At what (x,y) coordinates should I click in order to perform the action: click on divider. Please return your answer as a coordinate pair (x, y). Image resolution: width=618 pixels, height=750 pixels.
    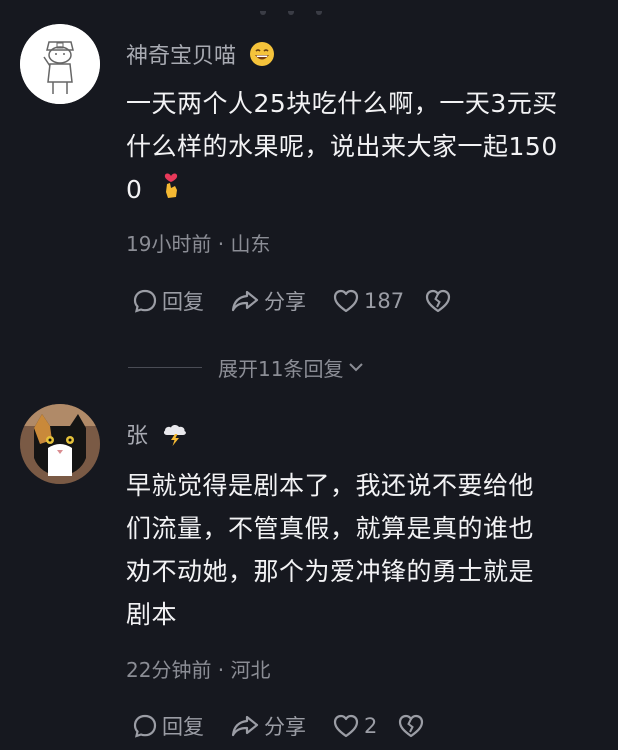
    Looking at the image, I should click on (165, 367).